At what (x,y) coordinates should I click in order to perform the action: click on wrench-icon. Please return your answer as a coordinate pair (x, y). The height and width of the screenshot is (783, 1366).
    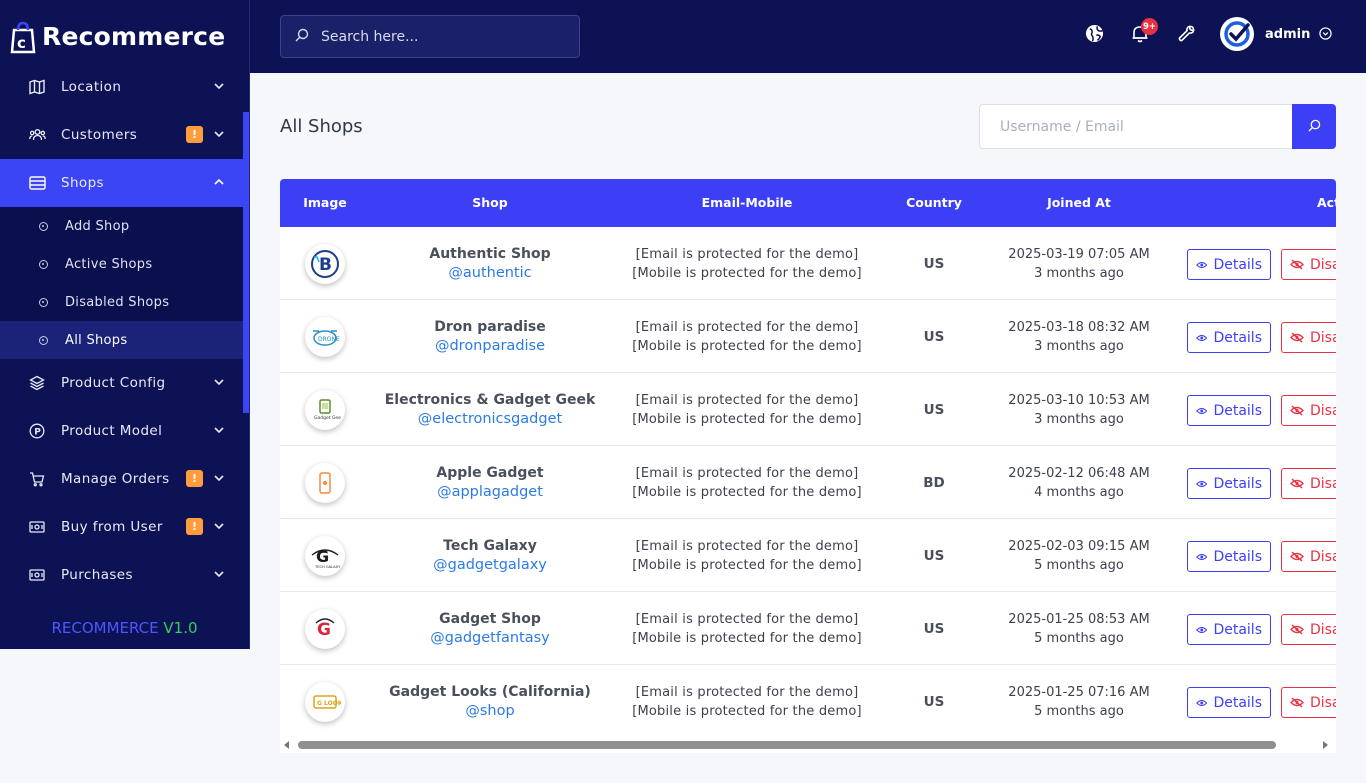
    Looking at the image, I should click on (1186, 33).